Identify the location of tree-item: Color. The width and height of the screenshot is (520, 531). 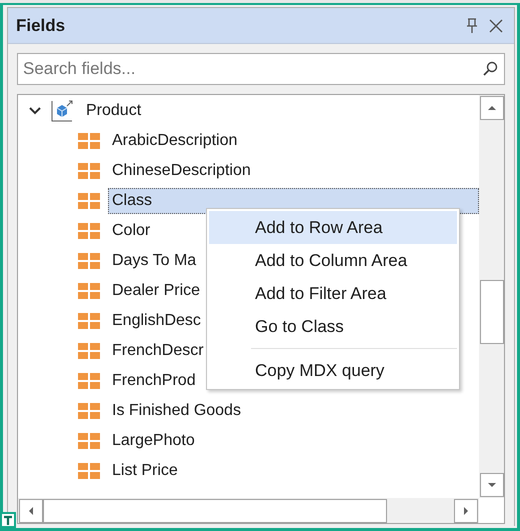
(131, 231).